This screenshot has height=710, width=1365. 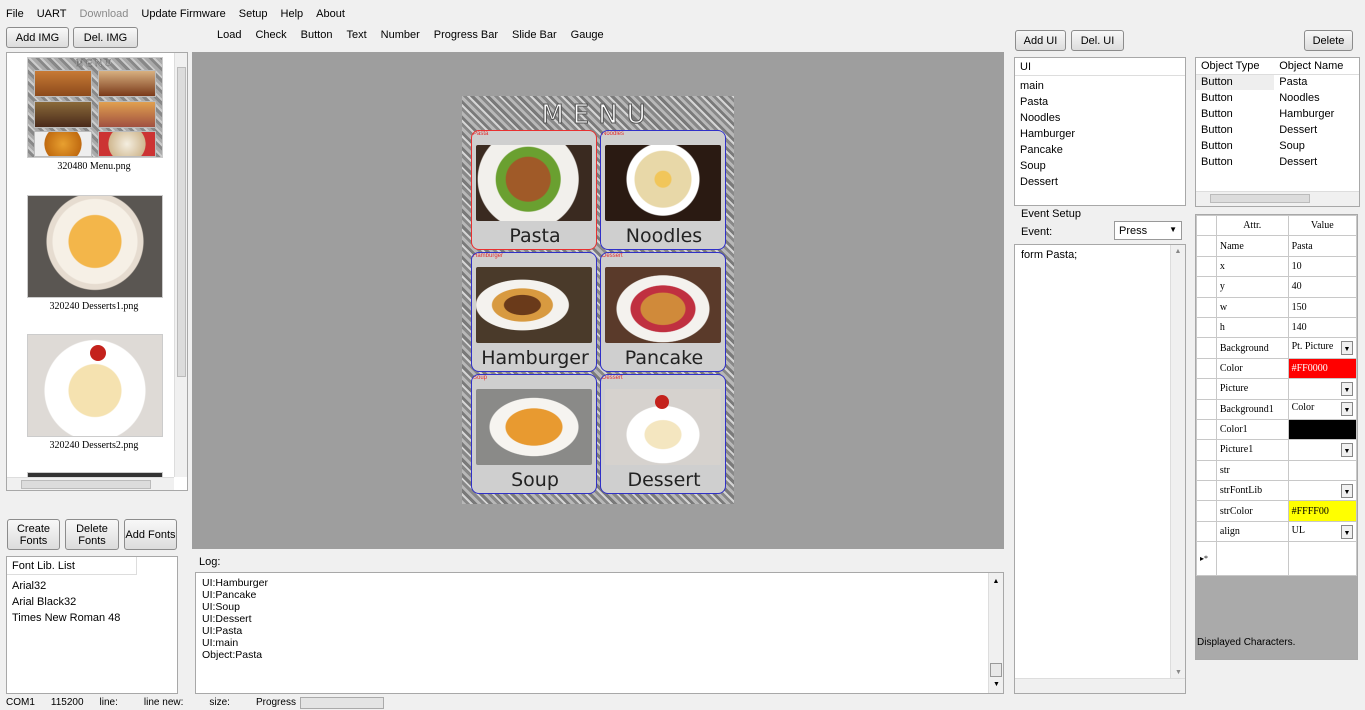 What do you see at coordinates (95, 246) in the screenshot?
I see `dessert1-thumbnail` at bounding box center [95, 246].